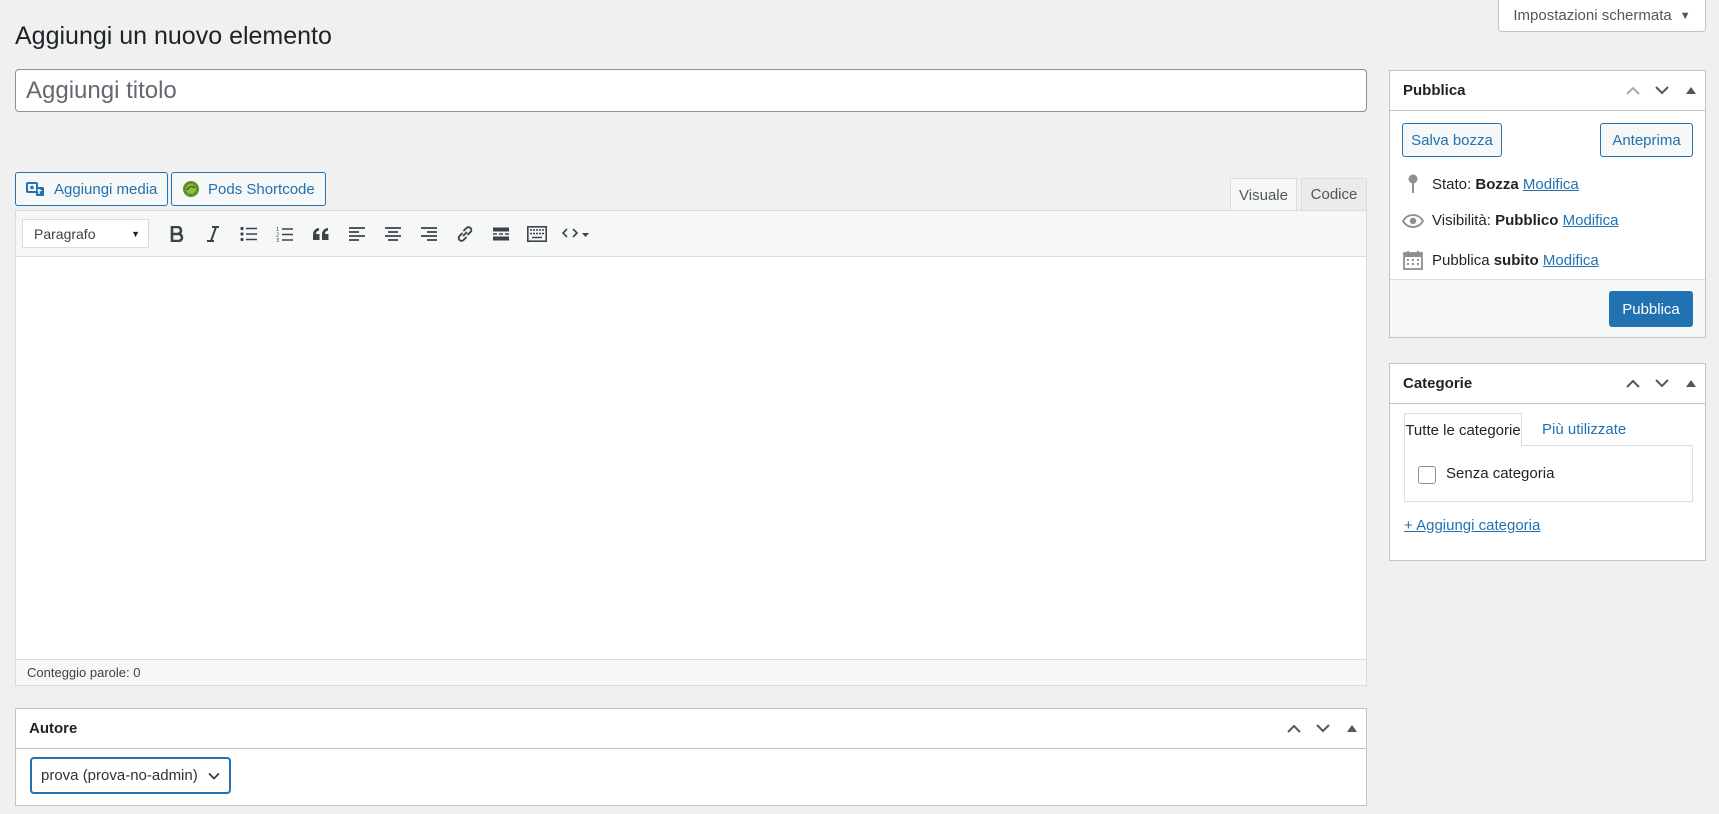 Image resolution: width=1719 pixels, height=814 pixels. What do you see at coordinates (691, 234) in the screenshot?
I see `editor-toolbar: Paragrafo ▼ 123` at bounding box center [691, 234].